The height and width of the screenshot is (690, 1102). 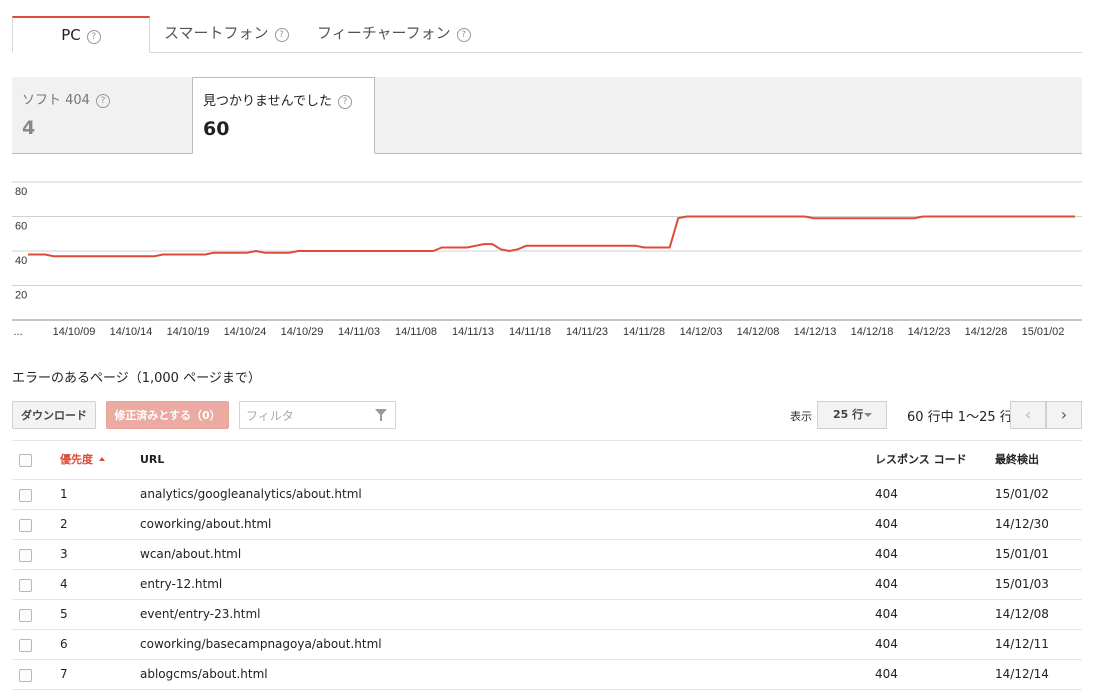 What do you see at coordinates (200, 614) in the screenshot?
I see `row-url: event/entry-23.html` at bounding box center [200, 614].